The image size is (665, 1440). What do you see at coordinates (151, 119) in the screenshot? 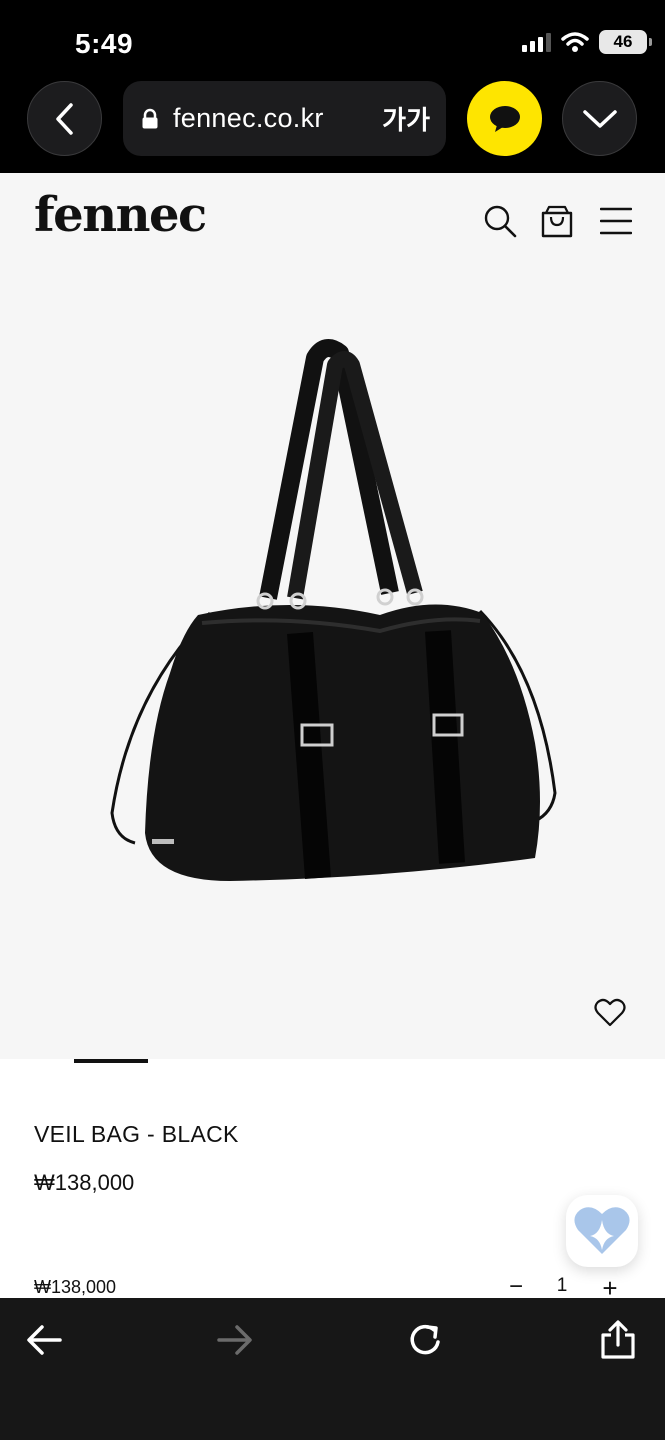
I see `lock-icon` at bounding box center [151, 119].